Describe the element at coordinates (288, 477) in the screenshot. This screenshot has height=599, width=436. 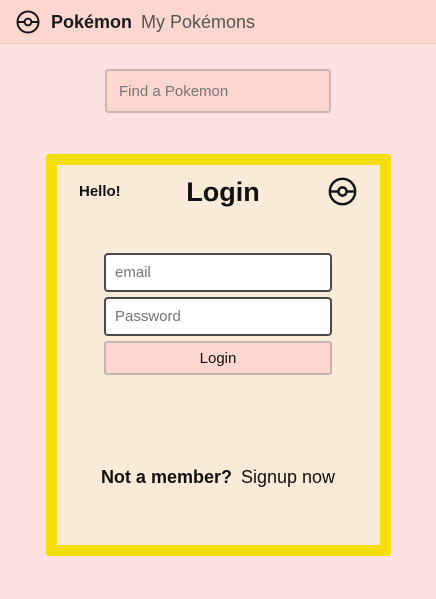
I see `signup-link: Signup now` at that location.